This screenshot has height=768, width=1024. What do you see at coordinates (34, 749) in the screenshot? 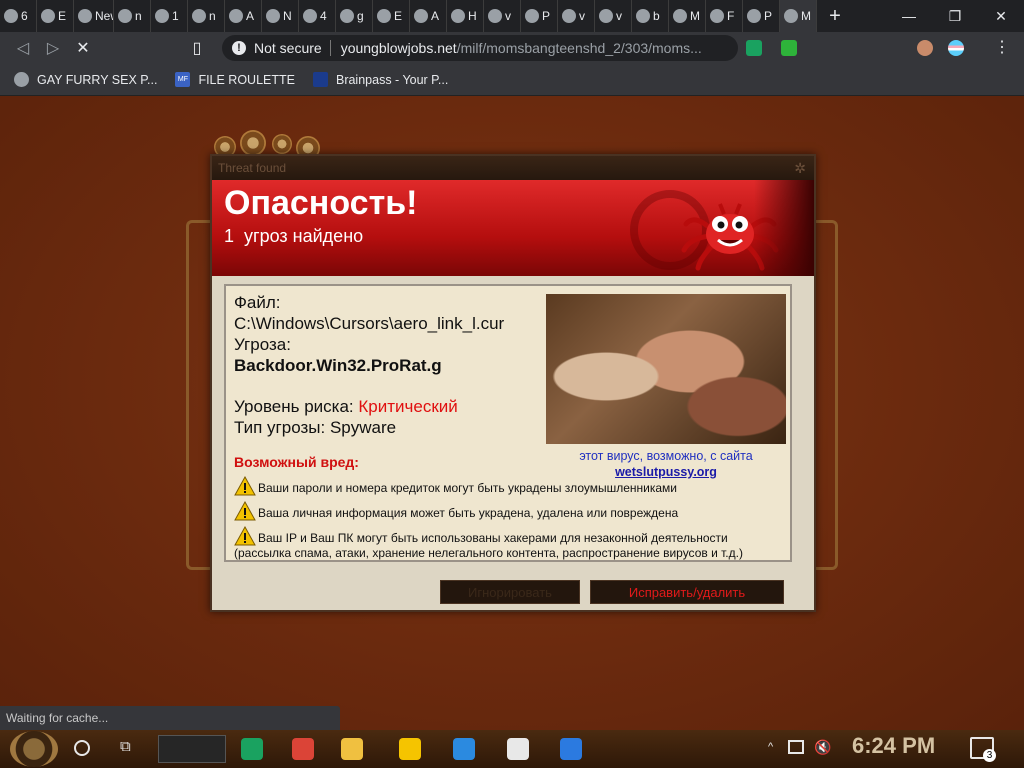
I see `start-button` at bounding box center [34, 749].